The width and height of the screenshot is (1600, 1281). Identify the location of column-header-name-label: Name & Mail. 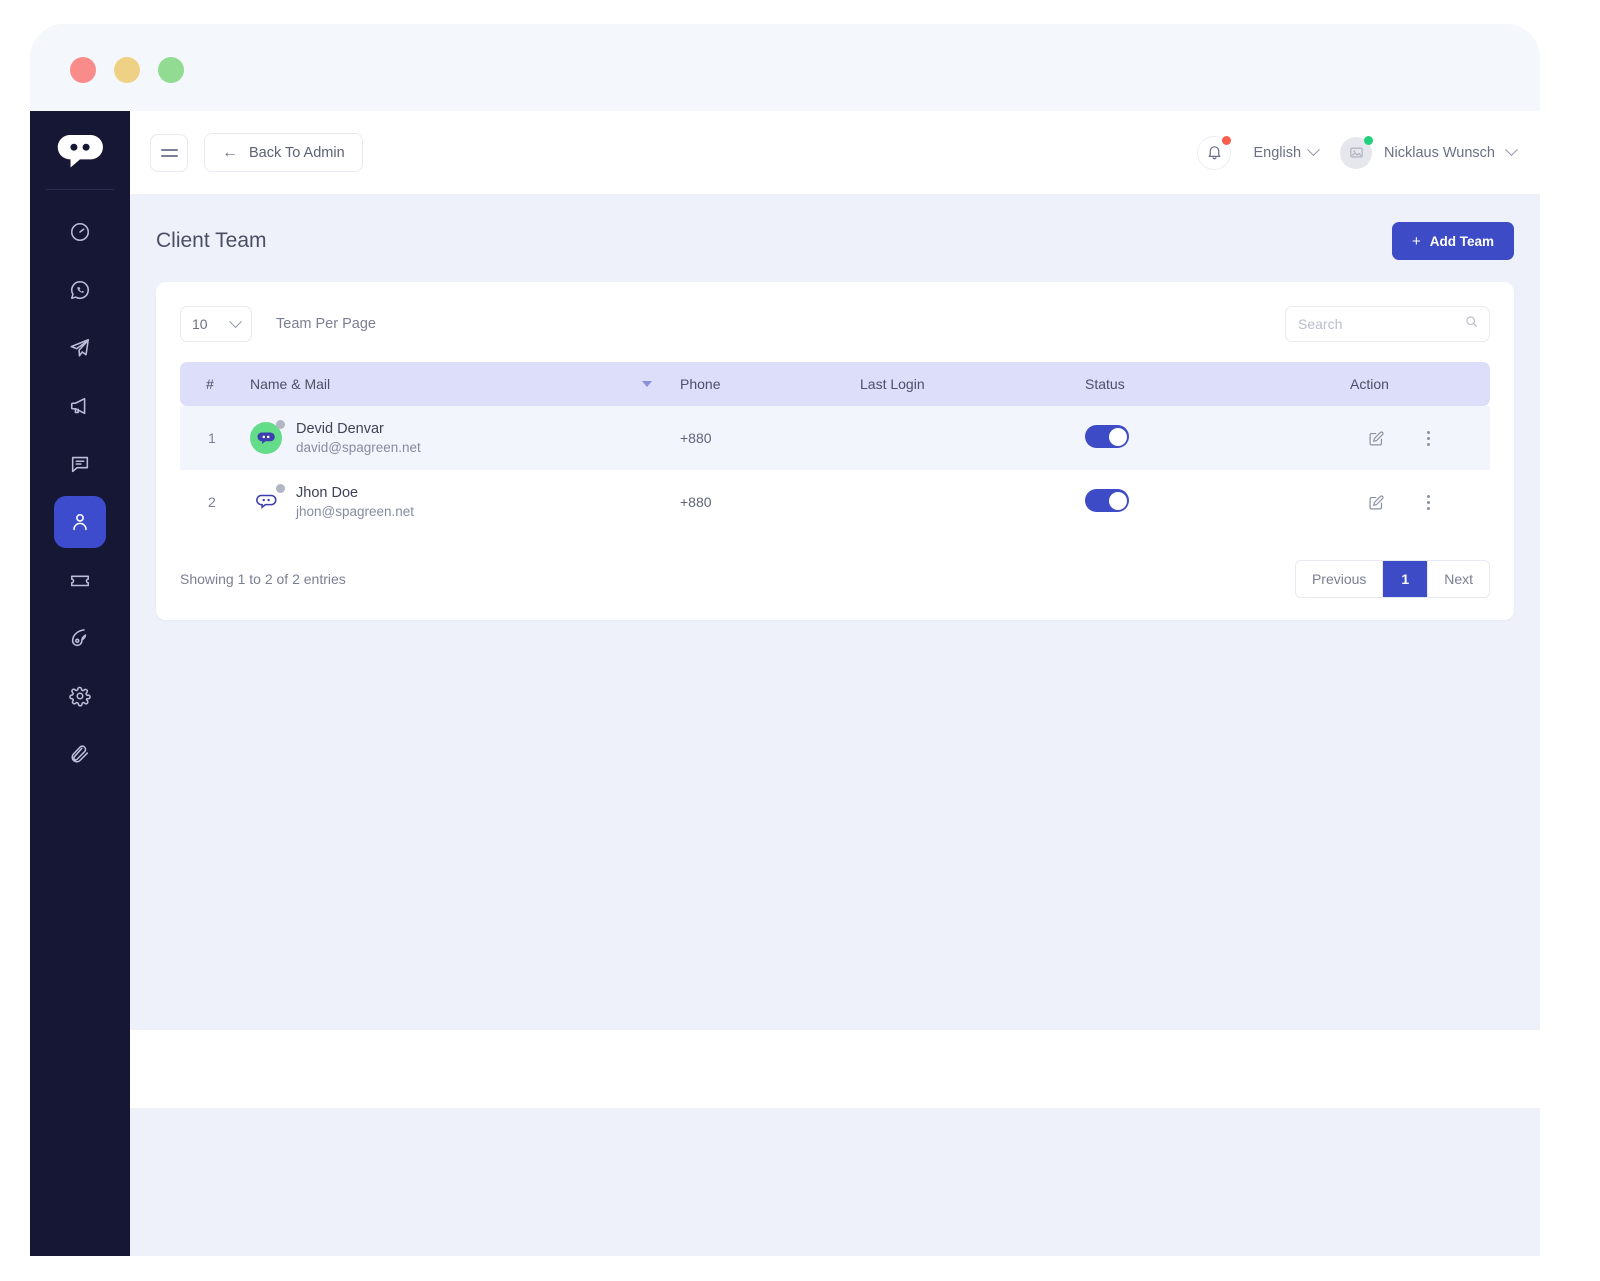
(290, 384).